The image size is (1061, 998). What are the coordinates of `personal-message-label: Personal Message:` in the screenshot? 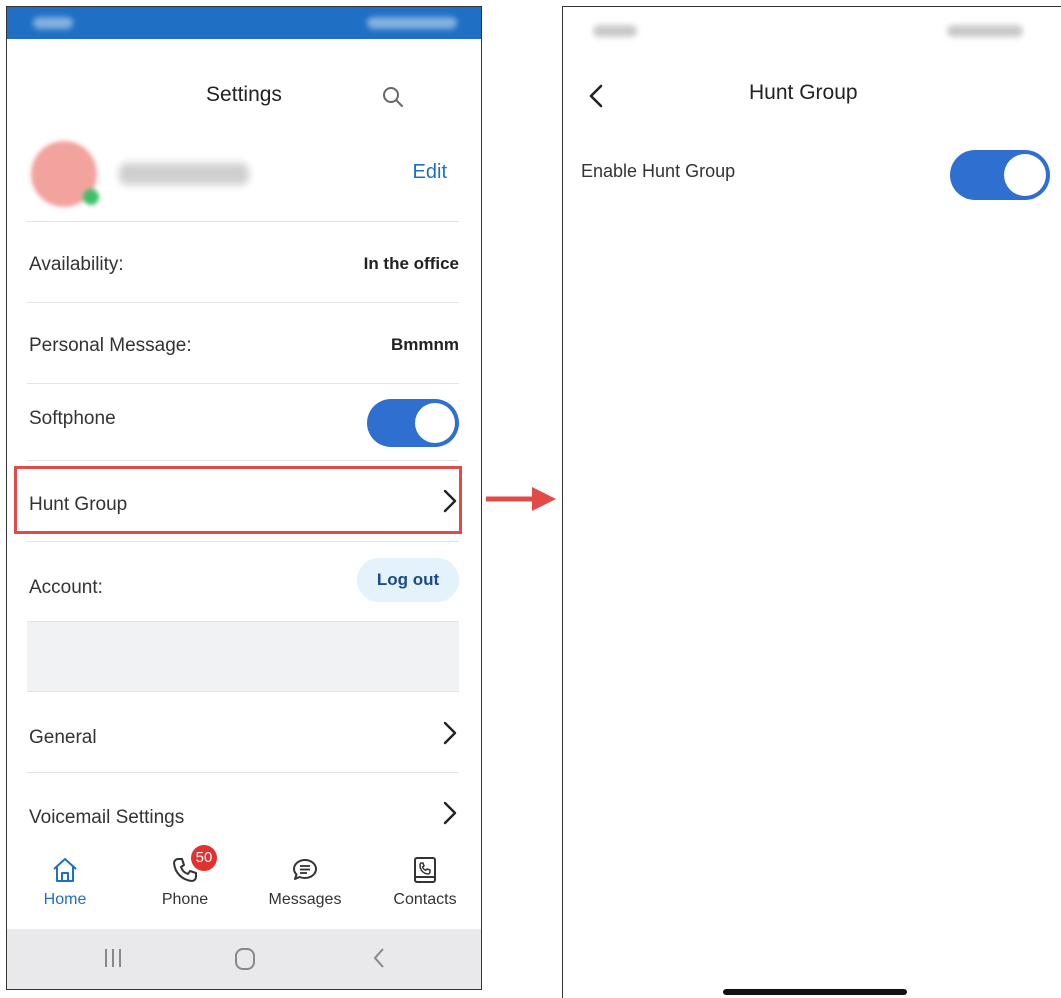 It's located at (110, 345).